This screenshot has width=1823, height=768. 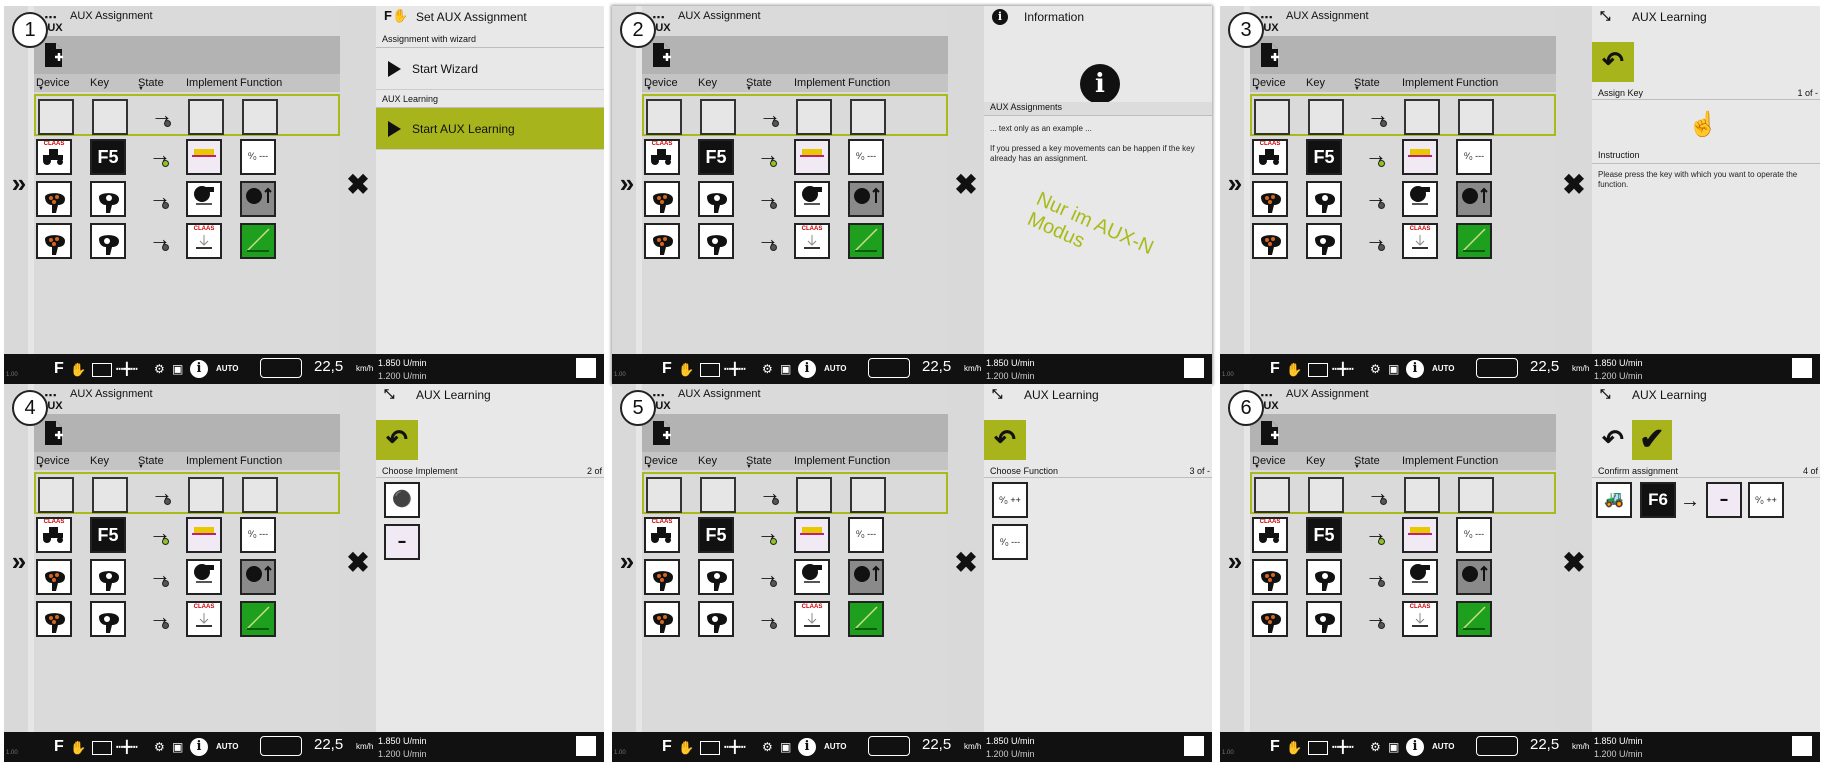 I want to click on close-x-button: ✖, so click(x=358, y=558).